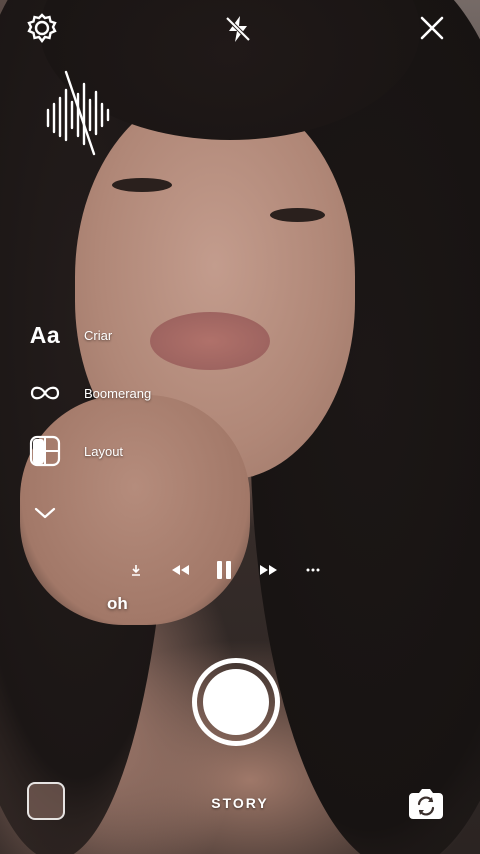  Describe the element at coordinates (79, 113) in the screenshot. I see `soundwave-icon` at that location.